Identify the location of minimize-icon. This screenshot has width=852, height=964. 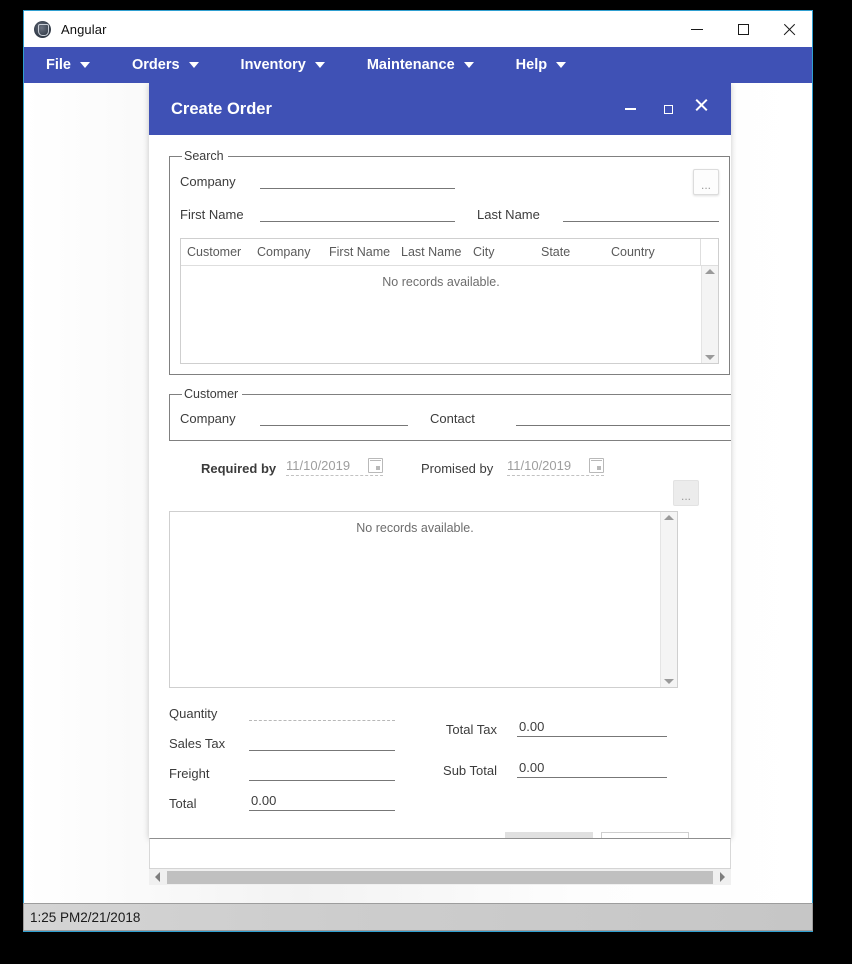
(697, 29).